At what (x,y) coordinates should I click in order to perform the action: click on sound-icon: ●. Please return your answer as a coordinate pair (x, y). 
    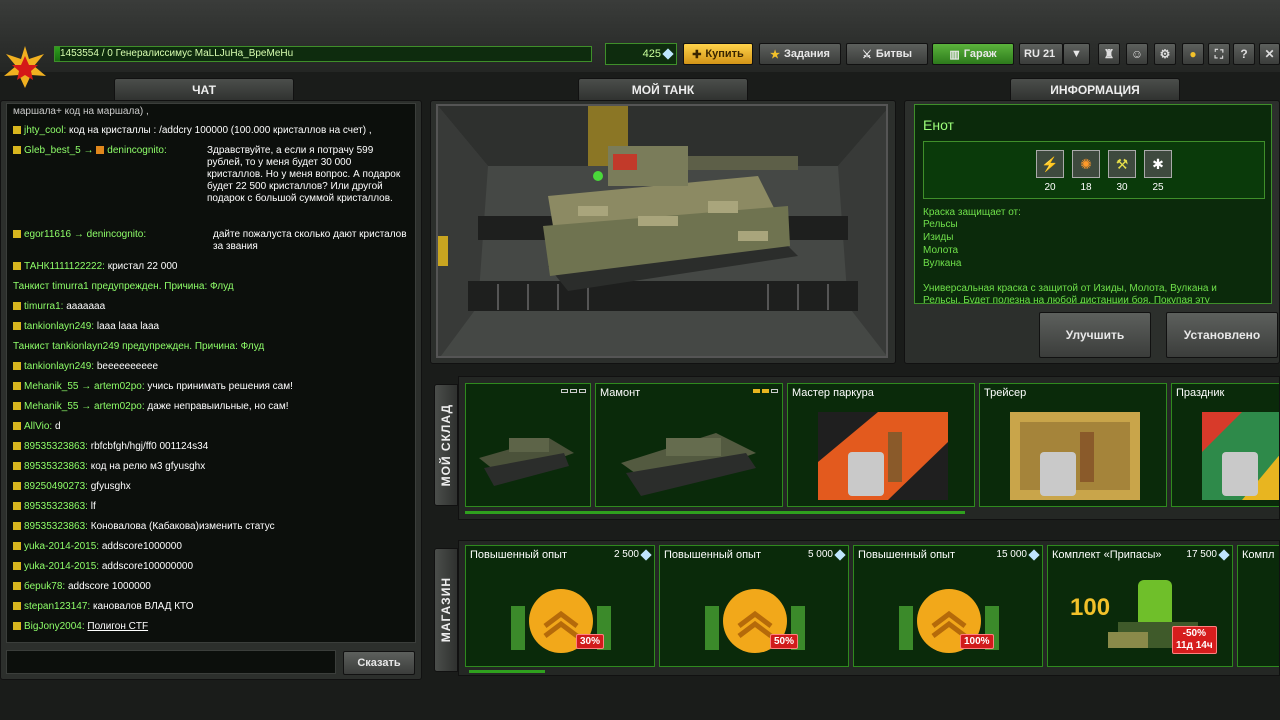
    Looking at the image, I should click on (1193, 54).